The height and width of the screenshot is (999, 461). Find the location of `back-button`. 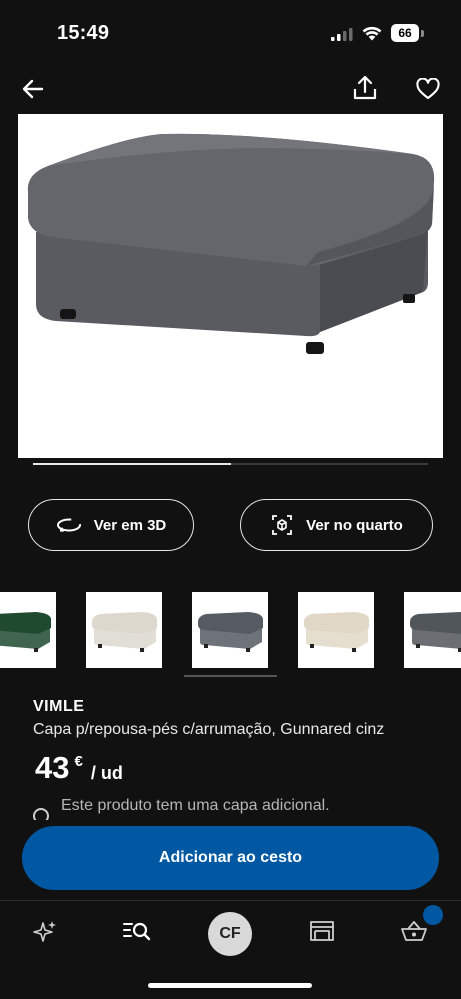

back-button is located at coordinates (33, 89).